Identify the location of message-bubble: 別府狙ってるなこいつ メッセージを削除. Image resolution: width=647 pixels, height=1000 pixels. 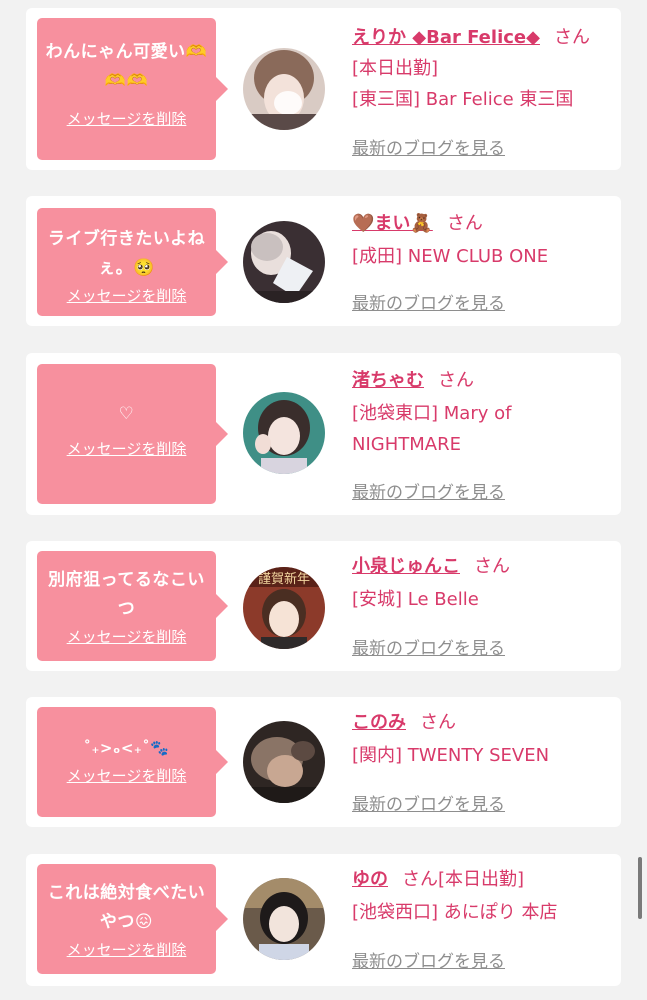
(132, 606).